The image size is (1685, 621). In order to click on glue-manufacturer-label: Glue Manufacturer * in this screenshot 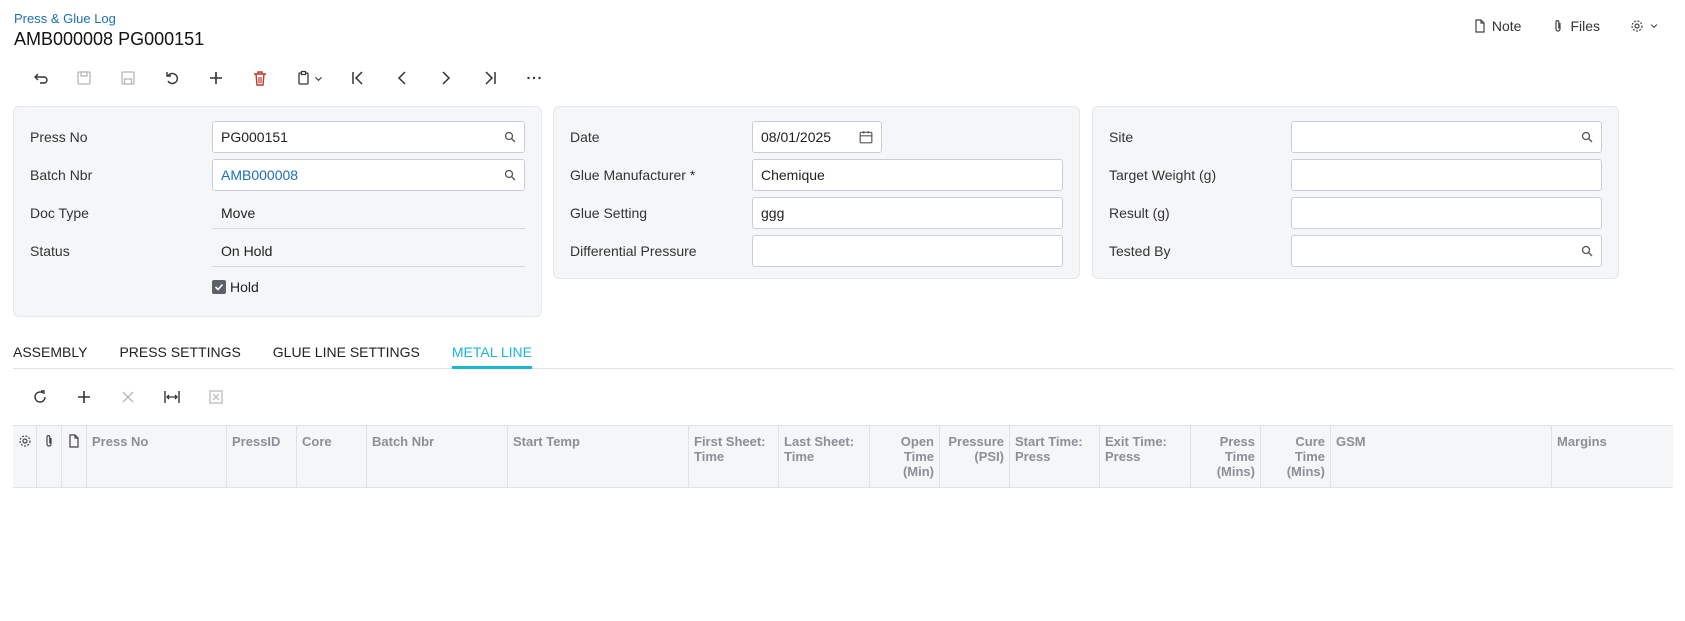, I will do `click(633, 175)`.